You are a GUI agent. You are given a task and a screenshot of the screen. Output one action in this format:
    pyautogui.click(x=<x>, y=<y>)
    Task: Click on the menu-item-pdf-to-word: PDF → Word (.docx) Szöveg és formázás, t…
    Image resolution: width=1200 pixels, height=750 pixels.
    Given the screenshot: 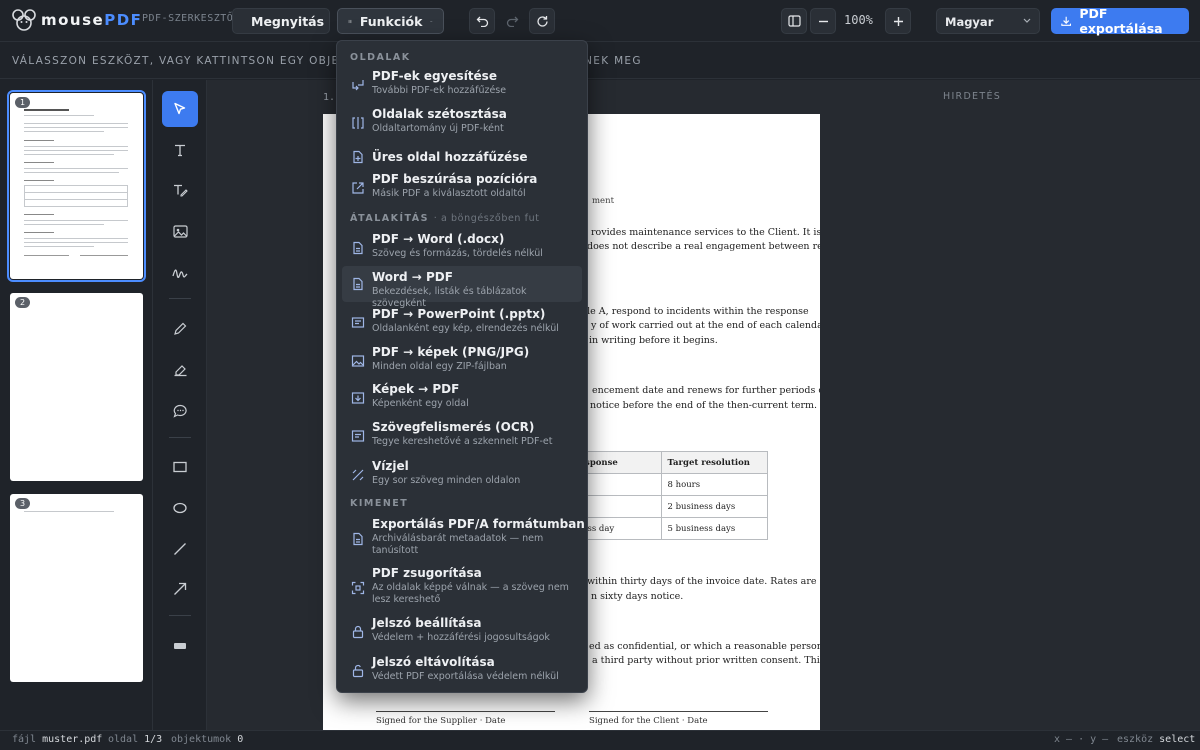 What is the action you would take?
    pyautogui.click(x=462, y=248)
    